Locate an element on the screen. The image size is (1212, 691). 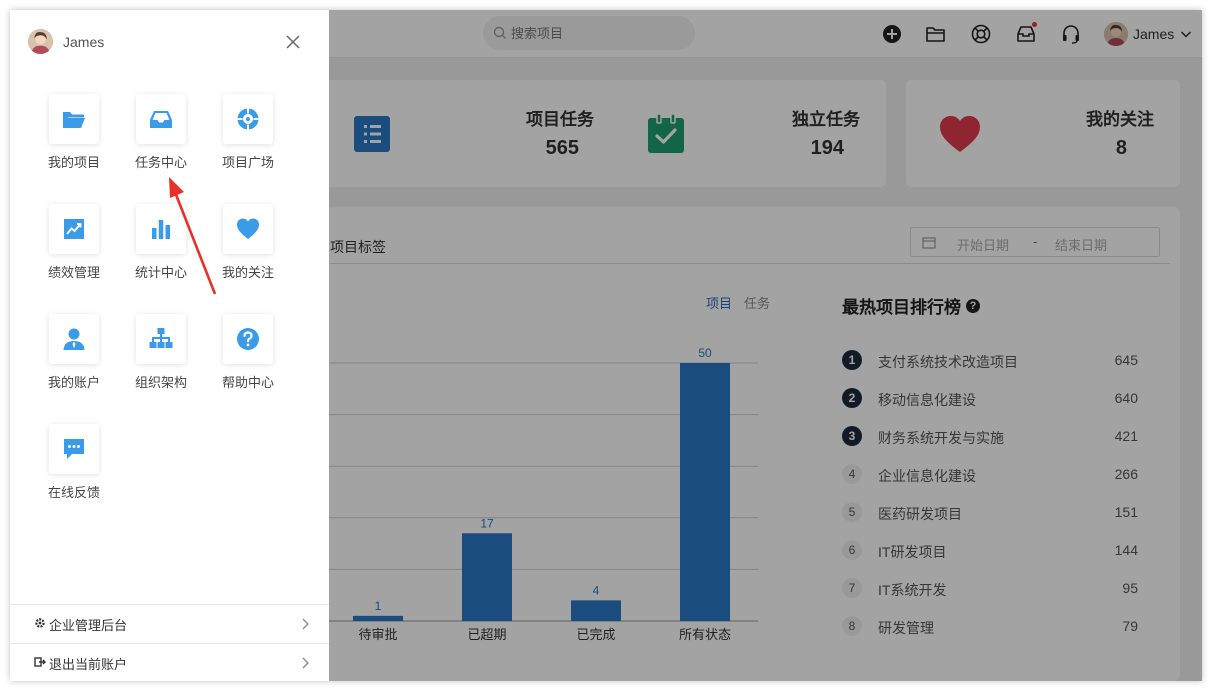
folder-open-icon is located at coordinates (74, 120).